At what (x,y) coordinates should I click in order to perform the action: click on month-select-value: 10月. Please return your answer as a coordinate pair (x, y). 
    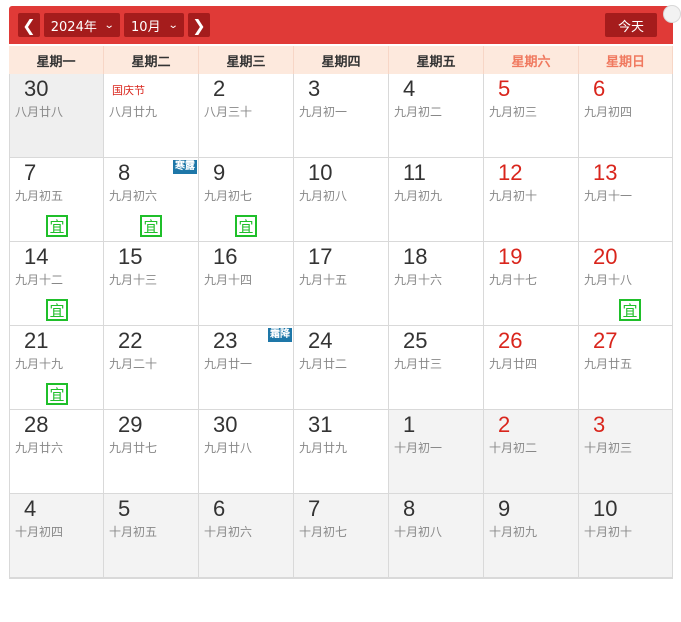
    Looking at the image, I should click on (146, 27).